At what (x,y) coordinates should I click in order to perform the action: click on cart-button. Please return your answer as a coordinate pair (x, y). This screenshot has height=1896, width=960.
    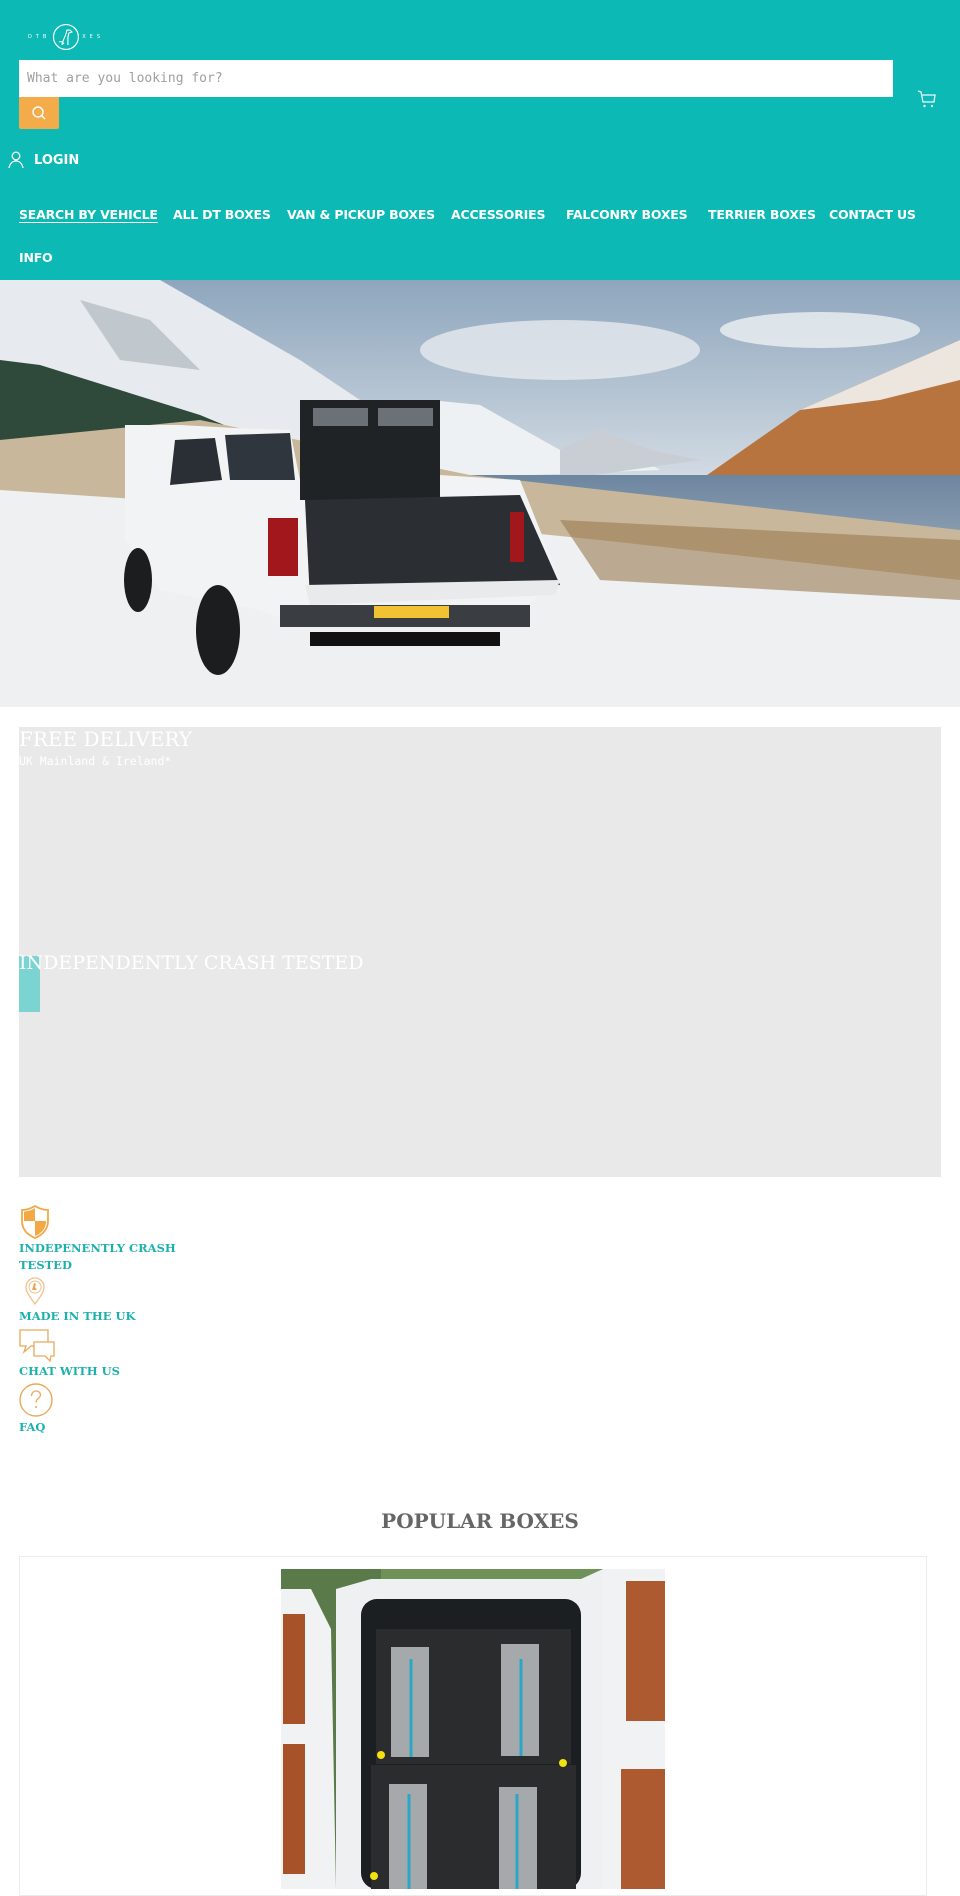
    Looking at the image, I should click on (927, 99).